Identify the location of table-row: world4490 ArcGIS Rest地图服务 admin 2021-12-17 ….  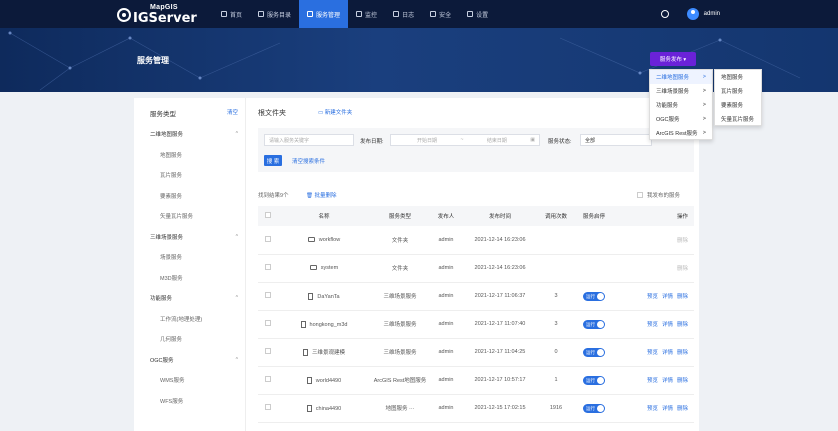
(476, 380).